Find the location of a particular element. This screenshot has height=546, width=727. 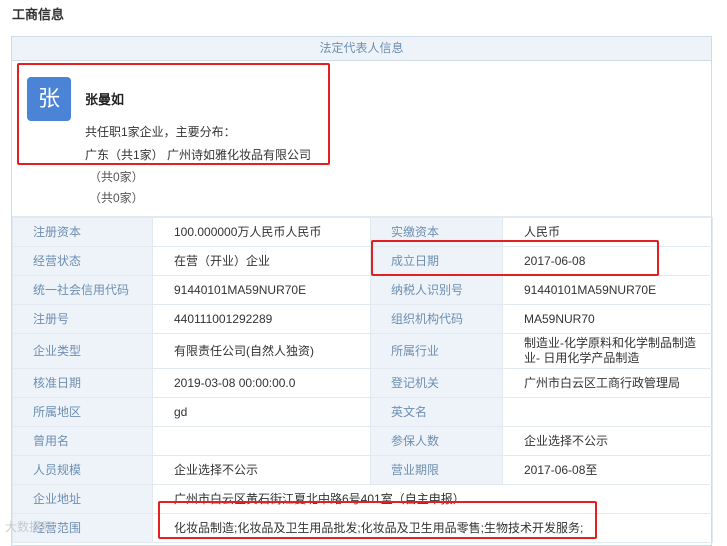

field-label: 注册号 is located at coordinates (82, 319).